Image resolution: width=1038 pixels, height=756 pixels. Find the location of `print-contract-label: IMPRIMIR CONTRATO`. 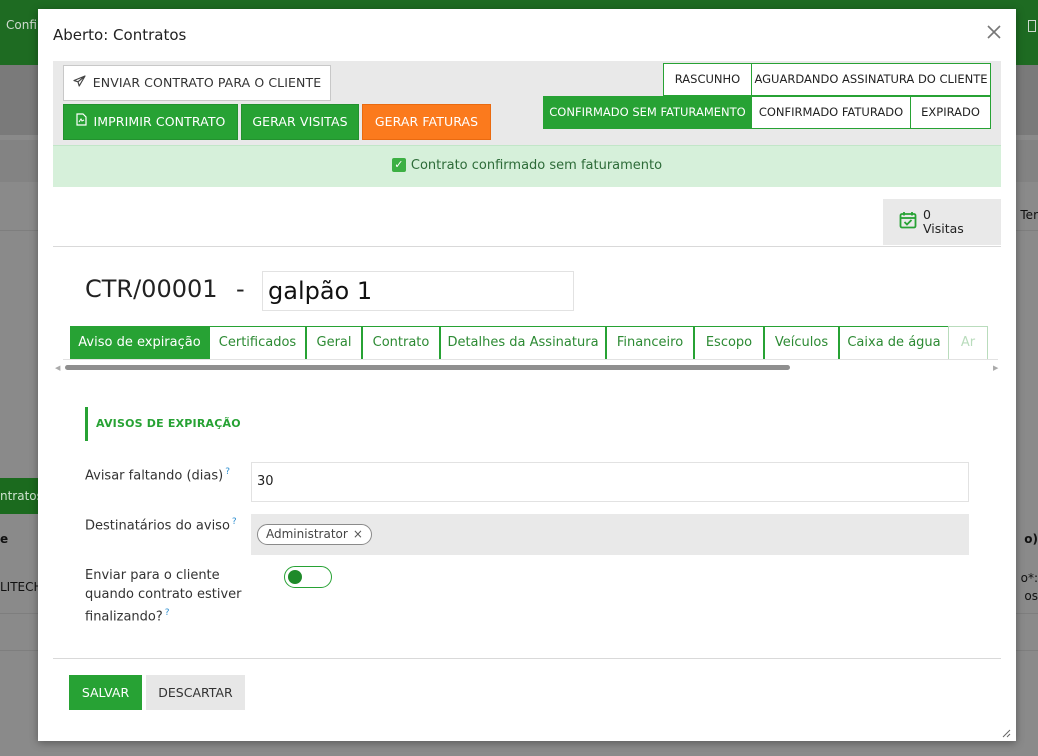

print-contract-label: IMPRIMIR CONTRATO is located at coordinates (159, 121).